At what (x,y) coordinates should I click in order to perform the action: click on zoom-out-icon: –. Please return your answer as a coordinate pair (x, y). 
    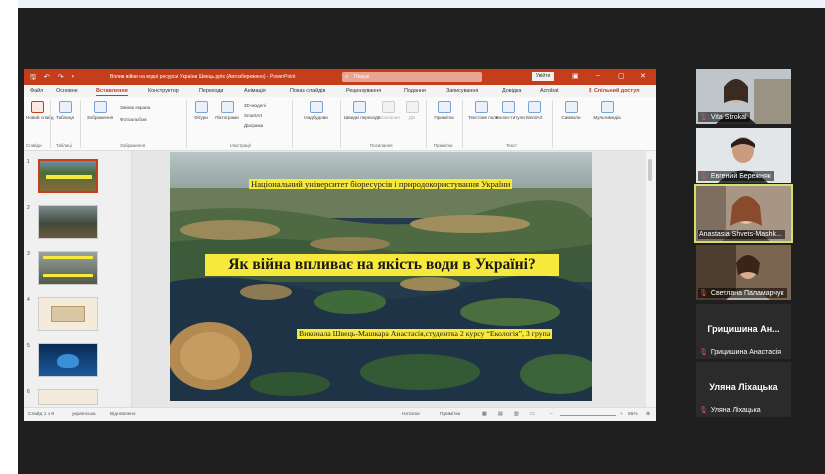
    Looking at the image, I should click on (551, 414).